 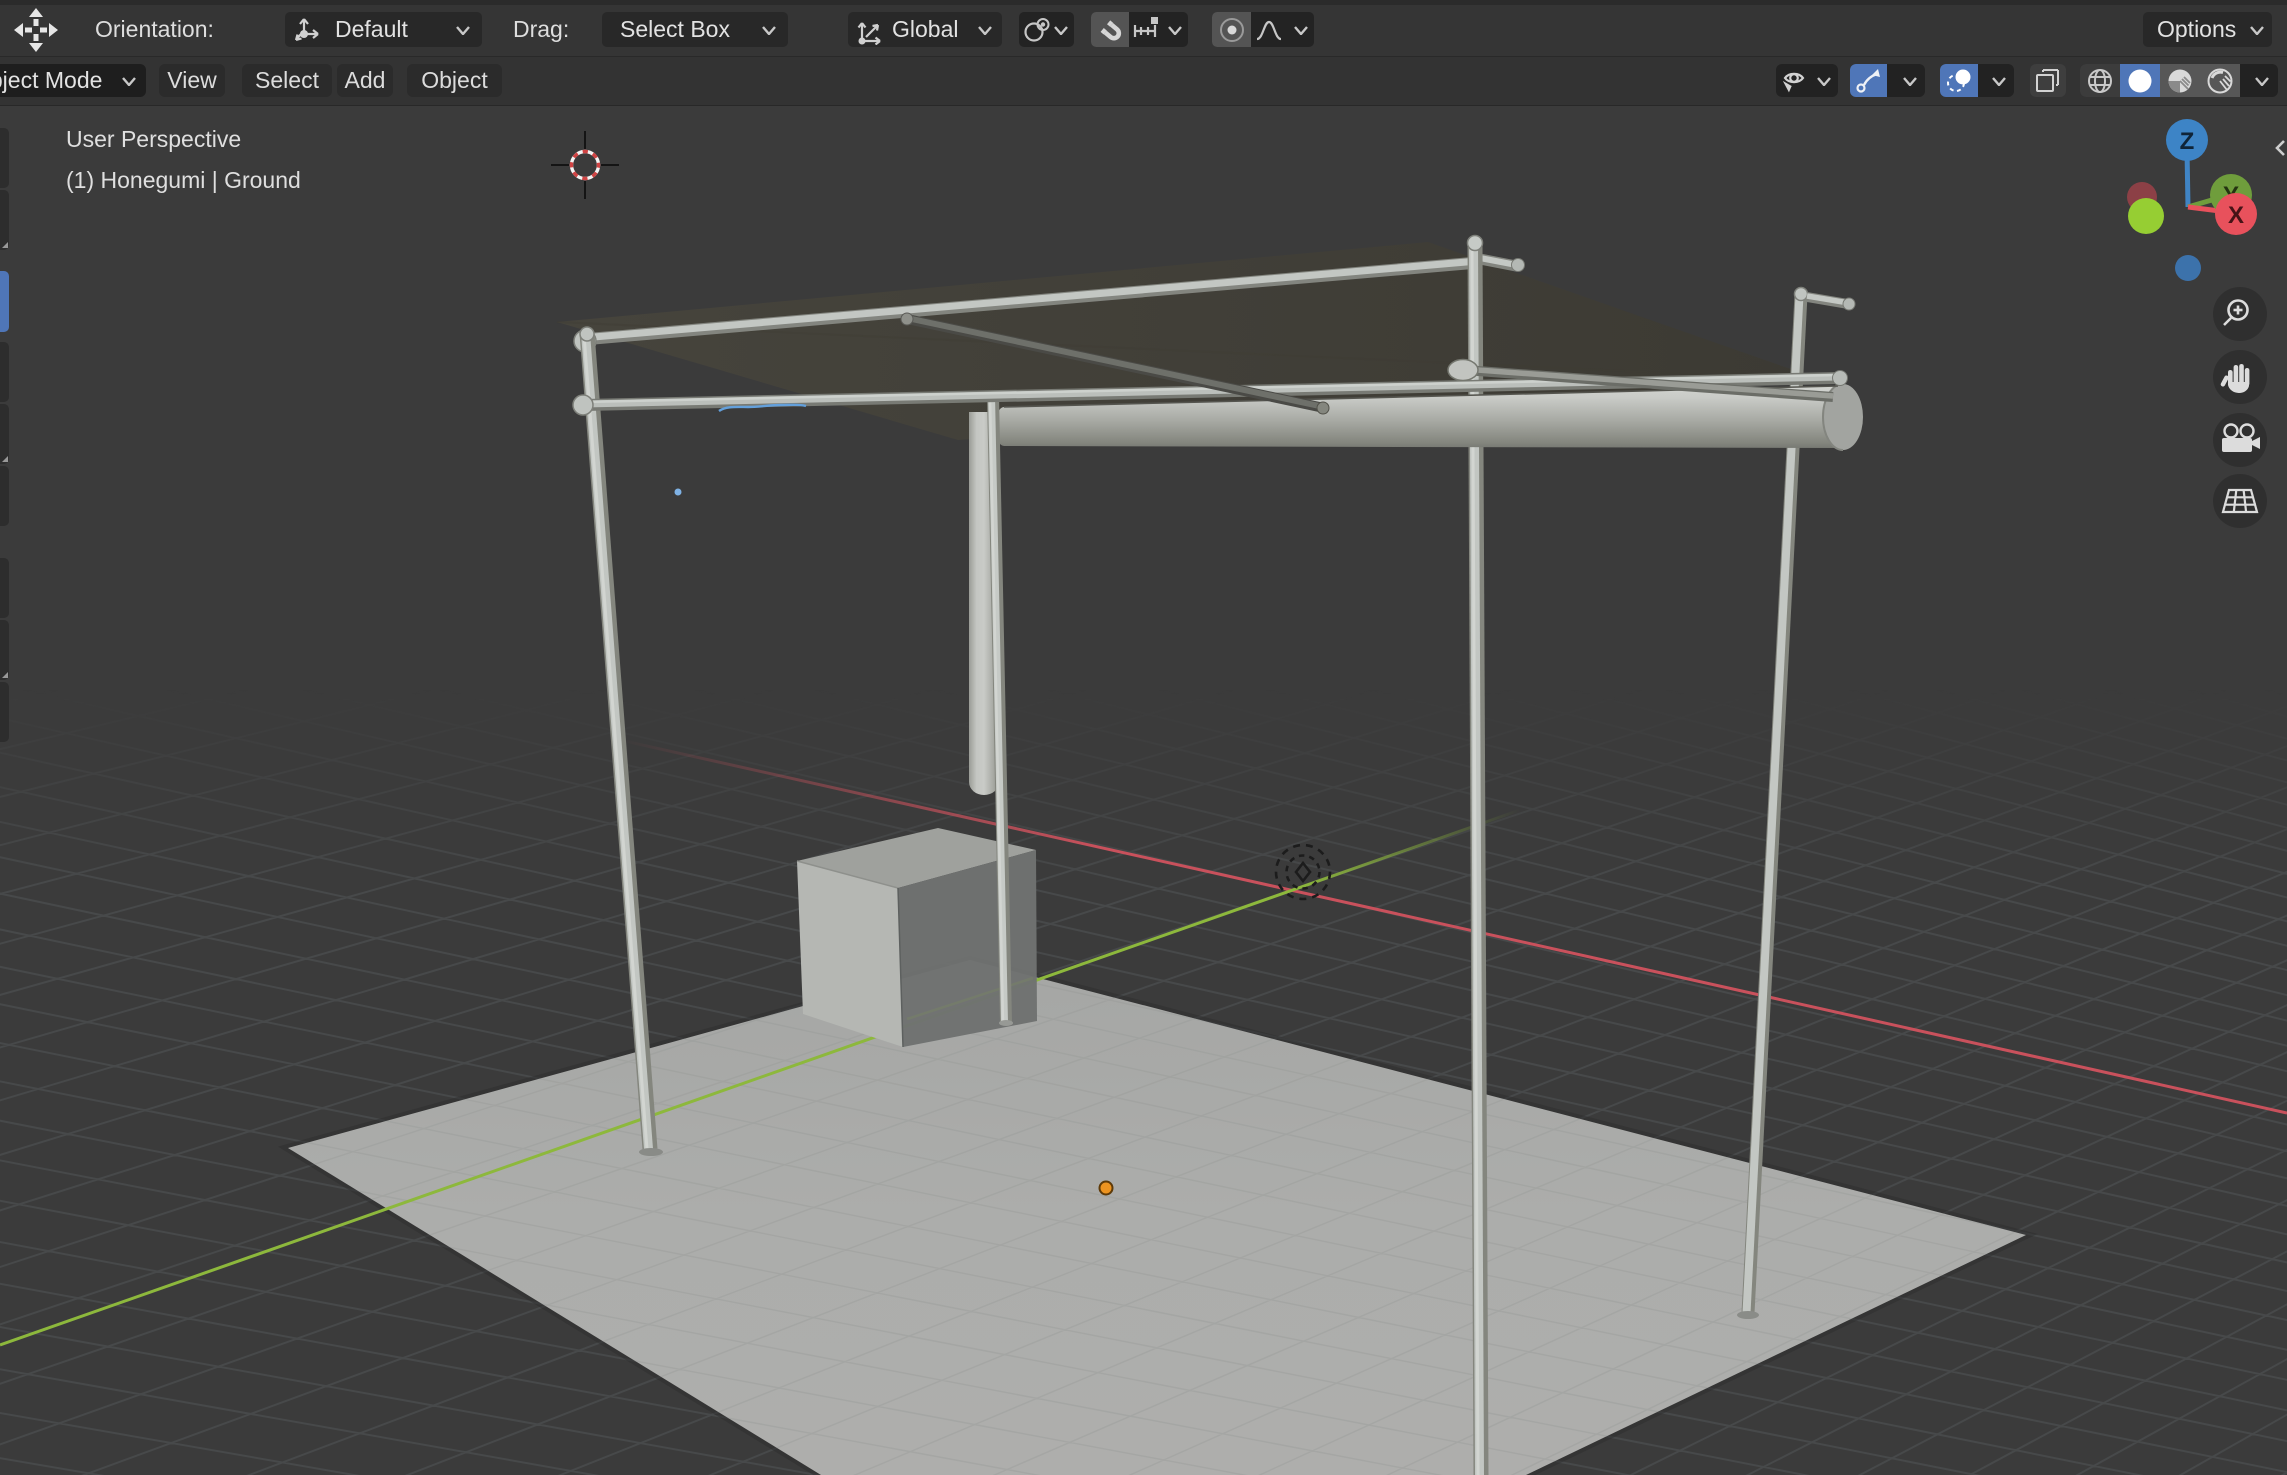 What do you see at coordinates (183, 180) in the screenshot?
I see `svg-text: (1) Honegumi | Ground` at bounding box center [183, 180].